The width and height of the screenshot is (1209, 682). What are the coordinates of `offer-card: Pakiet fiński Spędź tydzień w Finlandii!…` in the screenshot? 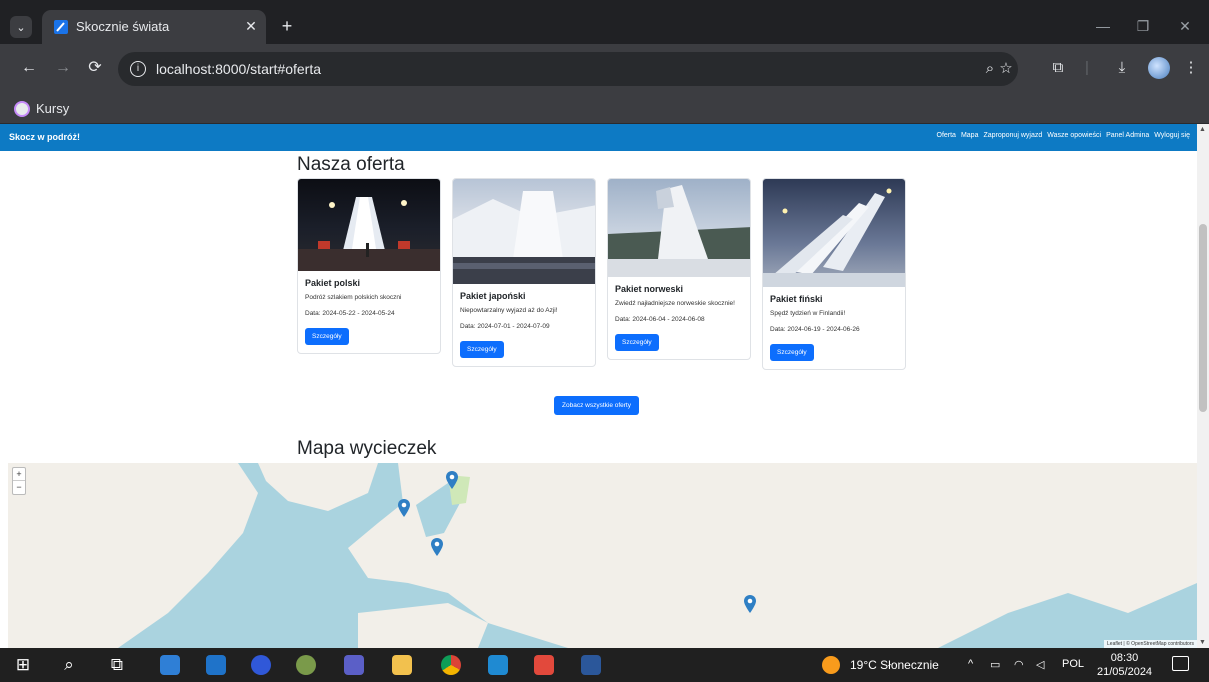 It's located at (834, 274).